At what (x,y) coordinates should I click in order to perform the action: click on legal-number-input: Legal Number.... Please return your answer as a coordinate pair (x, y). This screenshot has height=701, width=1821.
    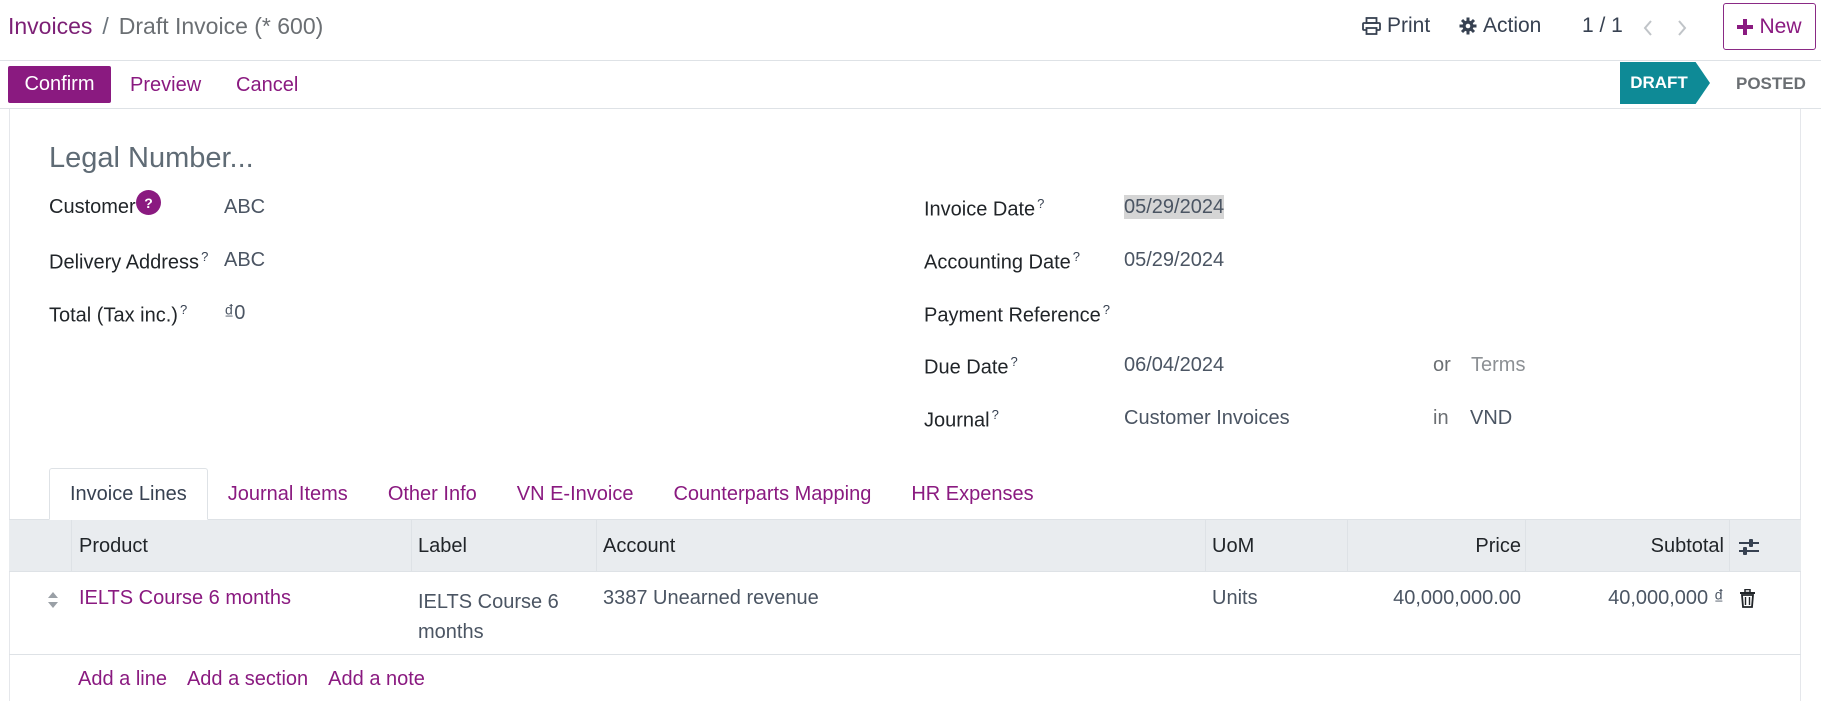
    Looking at the image, I should click on (151, 158).